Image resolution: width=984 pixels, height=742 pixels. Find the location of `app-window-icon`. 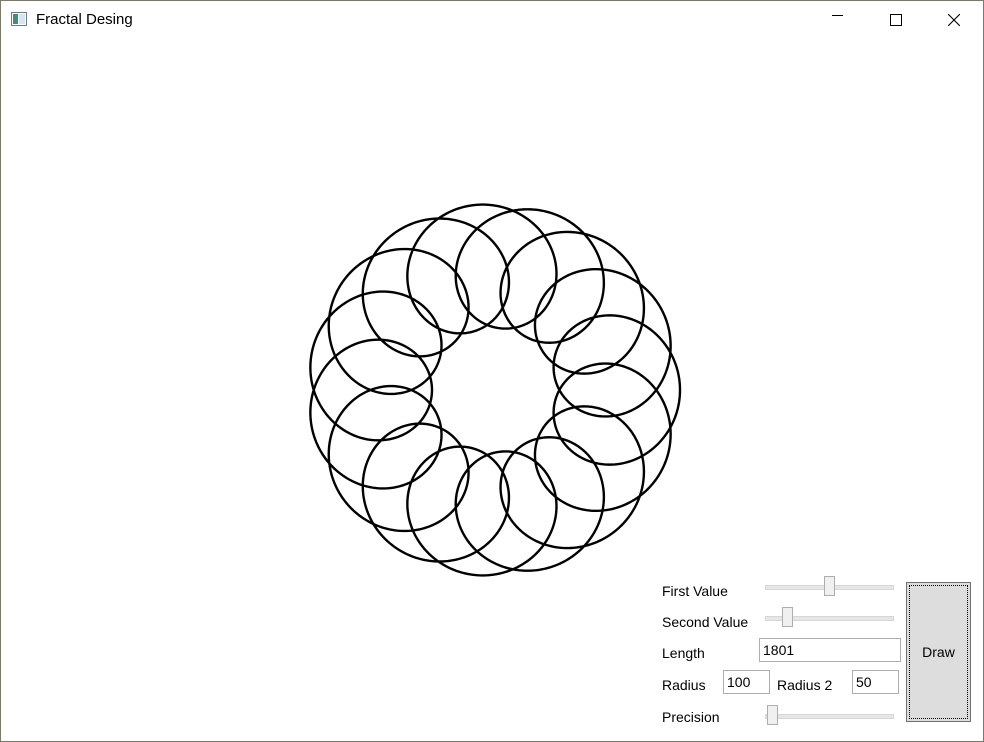

app-window-icon is located at coordinates (19, 19).